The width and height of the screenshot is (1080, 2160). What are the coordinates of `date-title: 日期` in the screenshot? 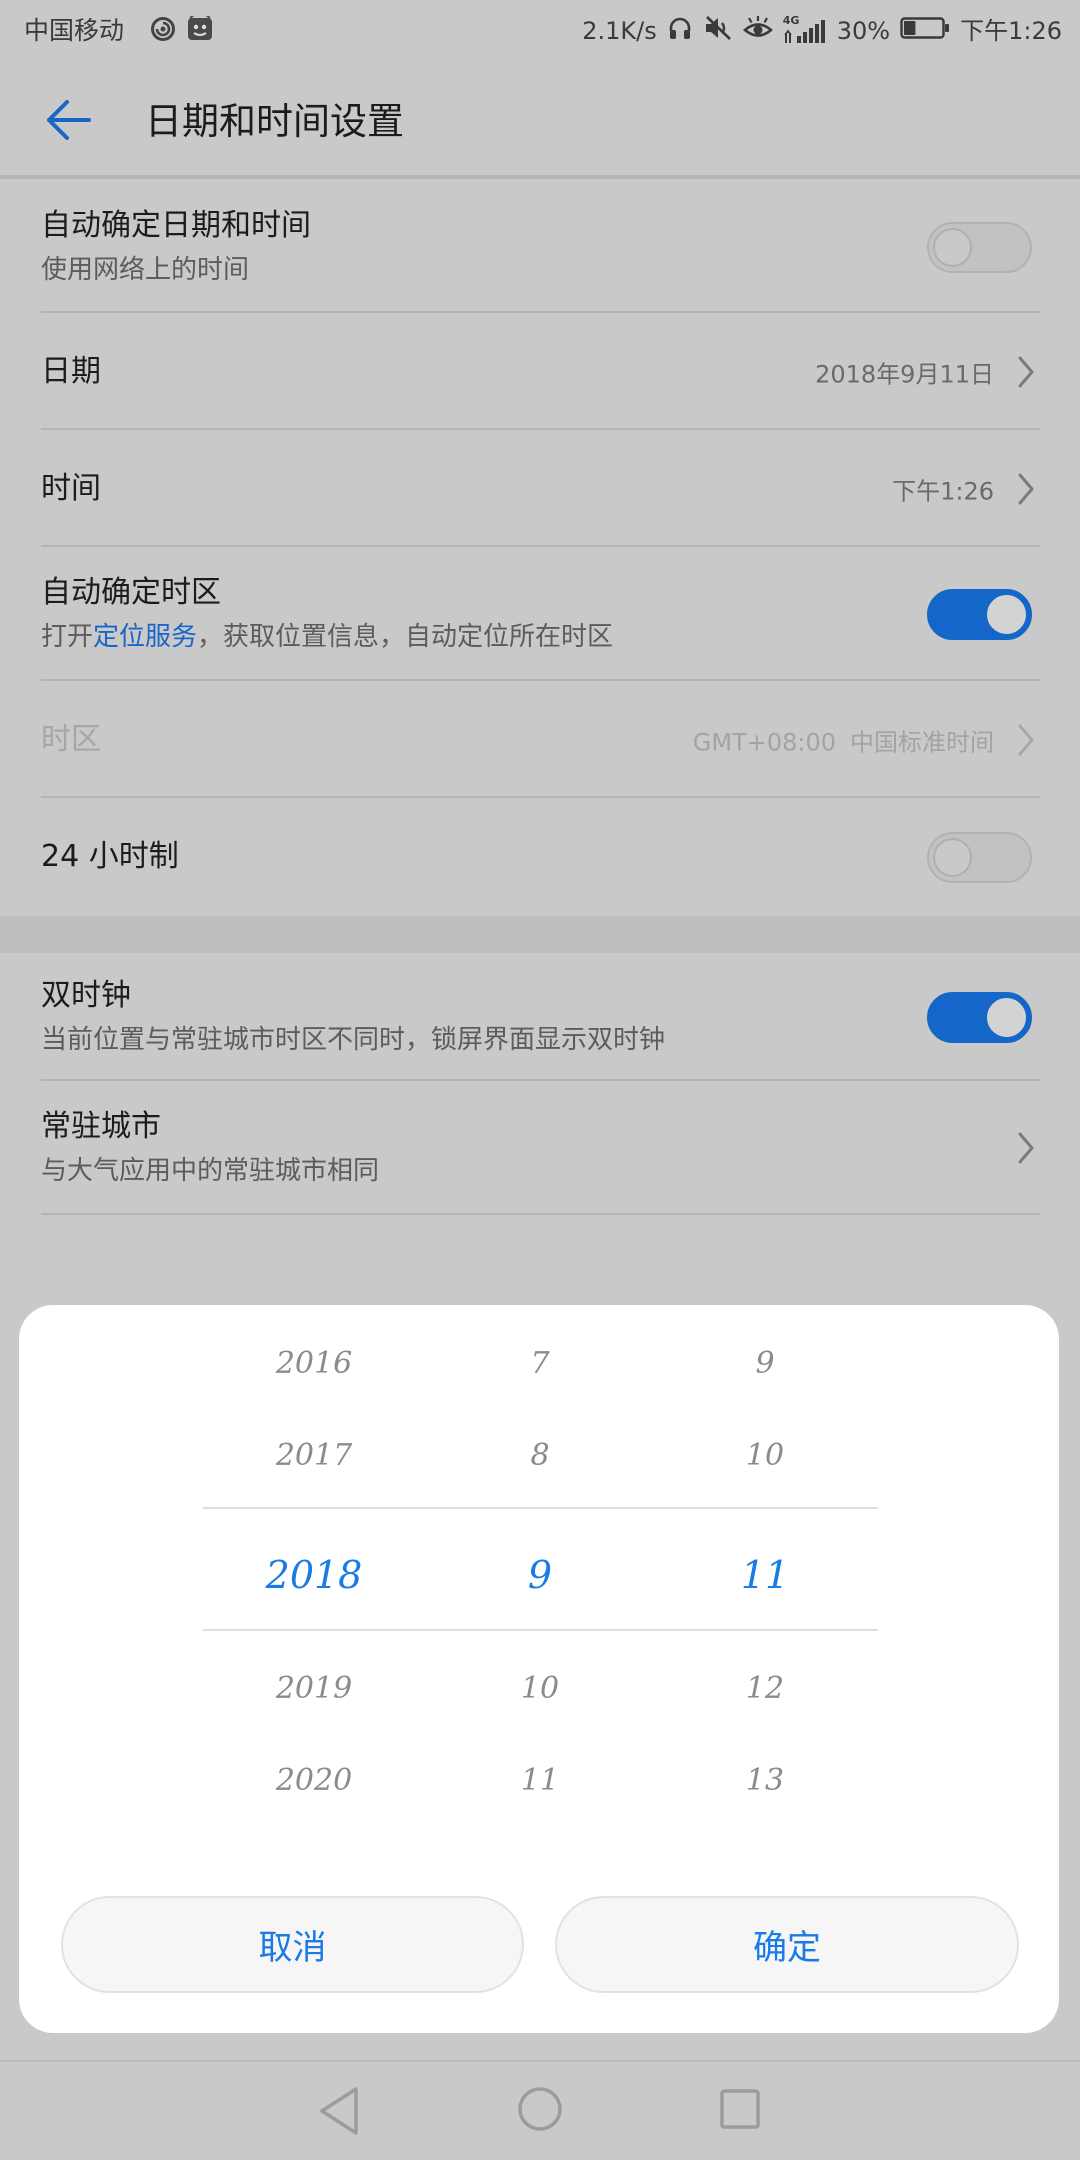 It's located at (71, 371).